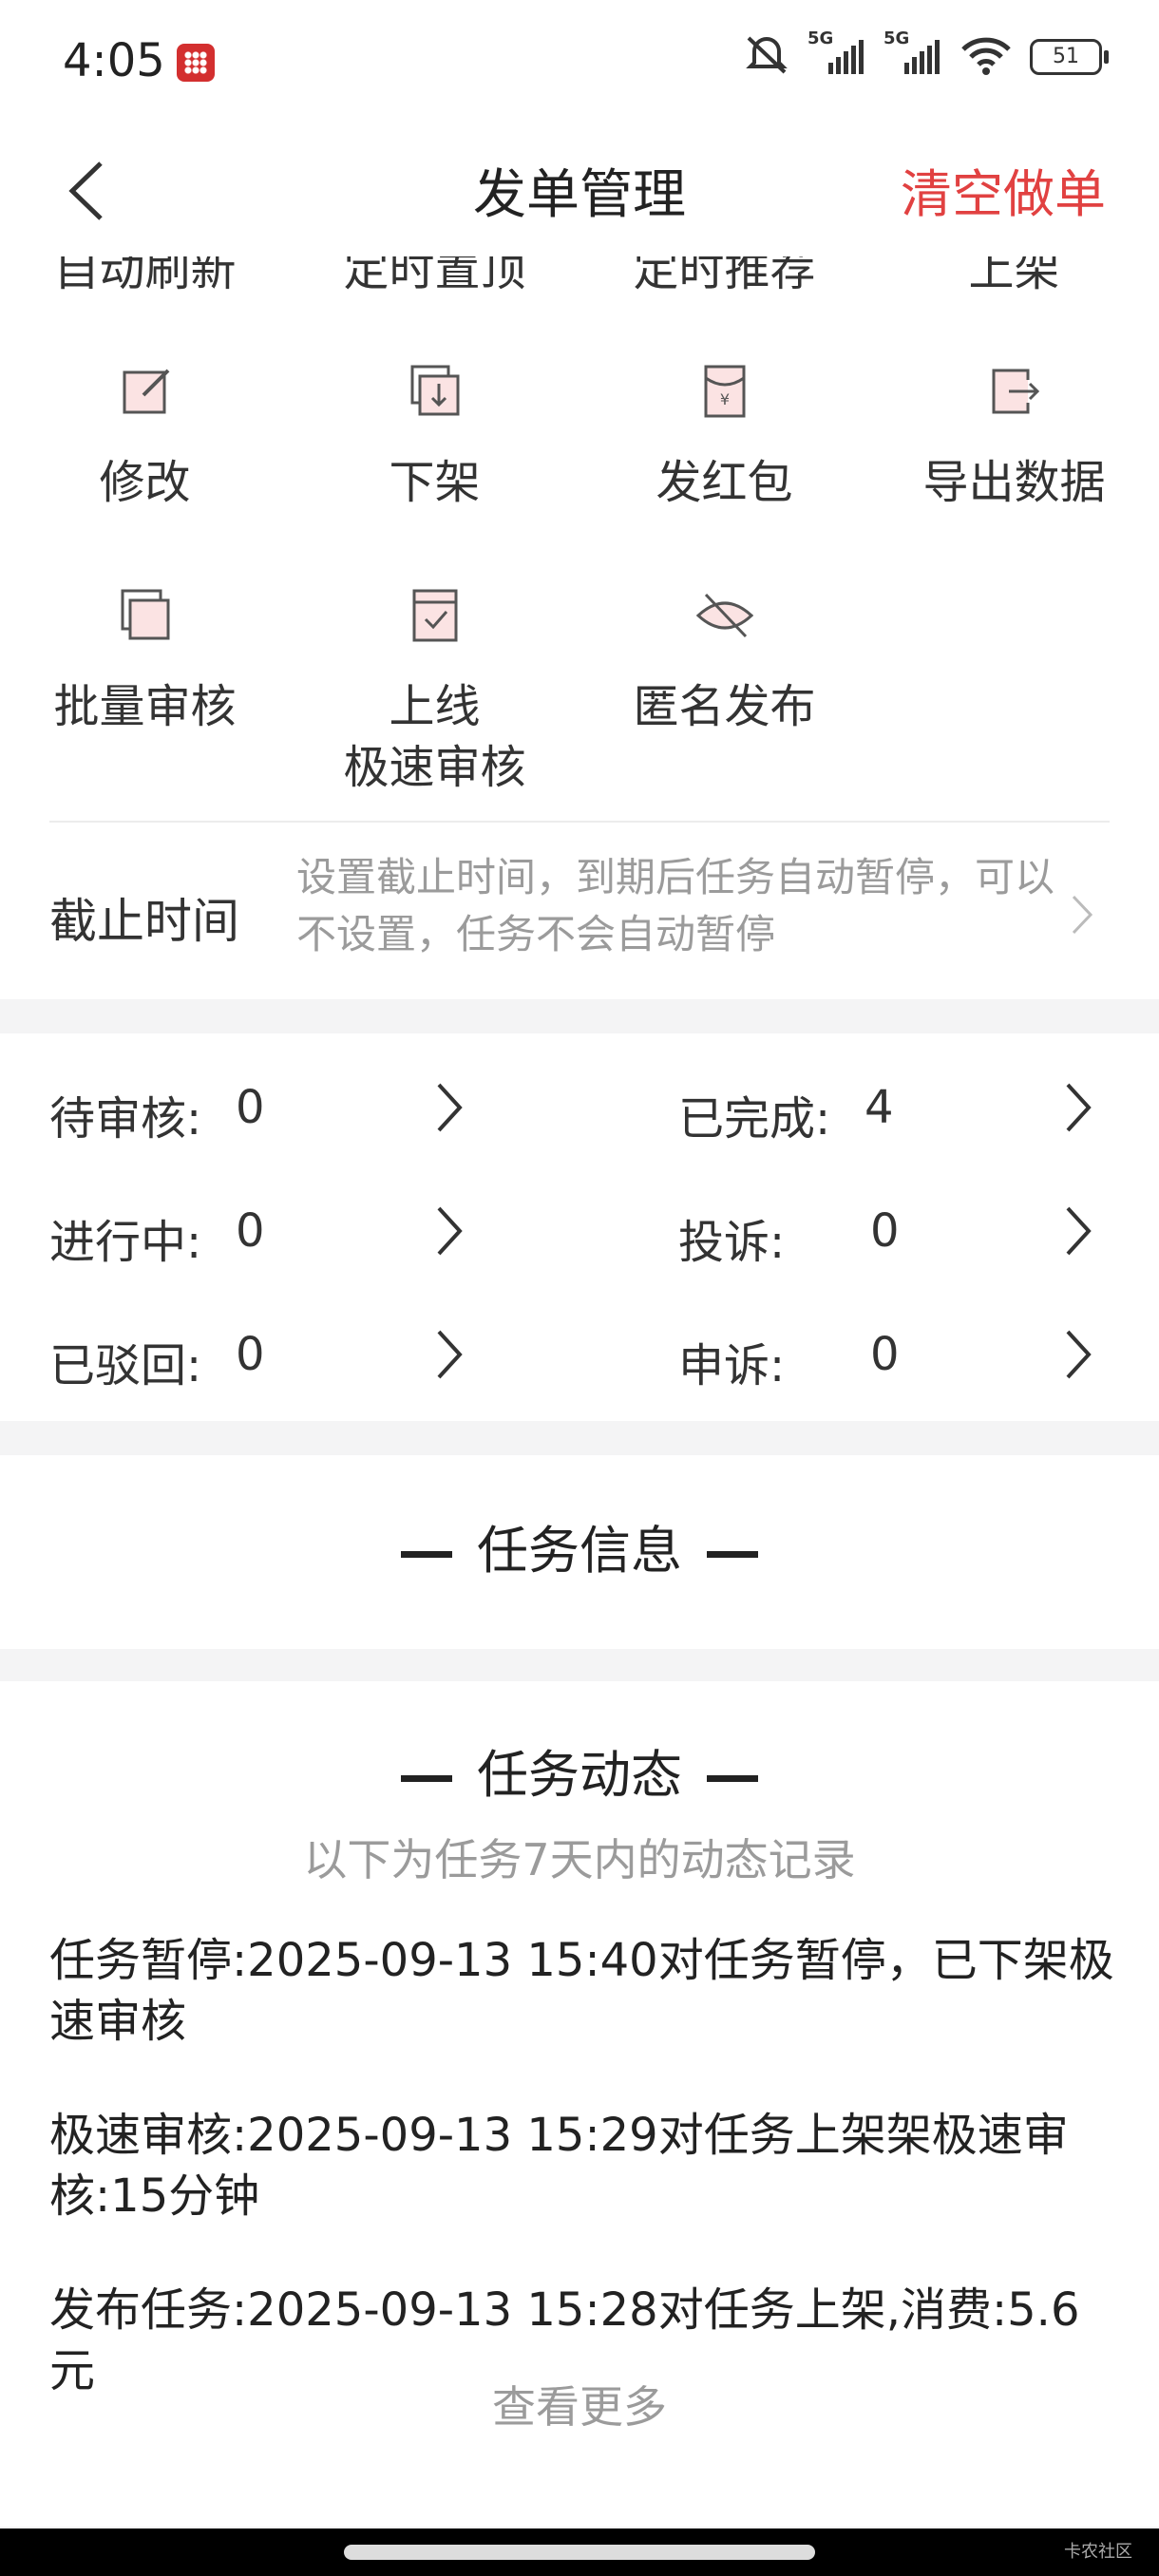 The image size is (1159, 2576). Describe the element at coordinates (145, 277) in the screenshot. I see `auto-refresh-button: 自动刷新` at that location.